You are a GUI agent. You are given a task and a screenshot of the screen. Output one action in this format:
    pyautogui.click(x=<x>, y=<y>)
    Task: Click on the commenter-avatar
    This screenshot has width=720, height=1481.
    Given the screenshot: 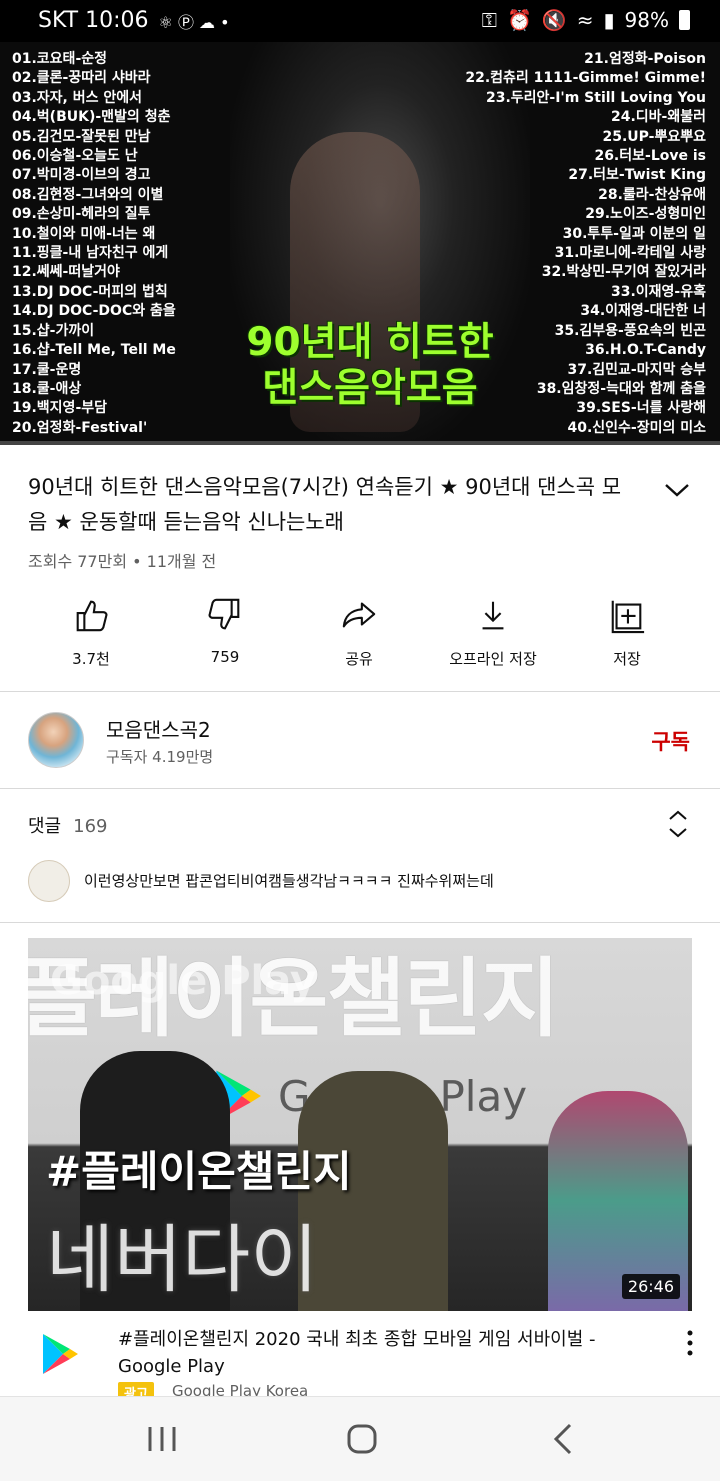 What is the action you would take?
    pyautogui.click(x=49, y=881)
    